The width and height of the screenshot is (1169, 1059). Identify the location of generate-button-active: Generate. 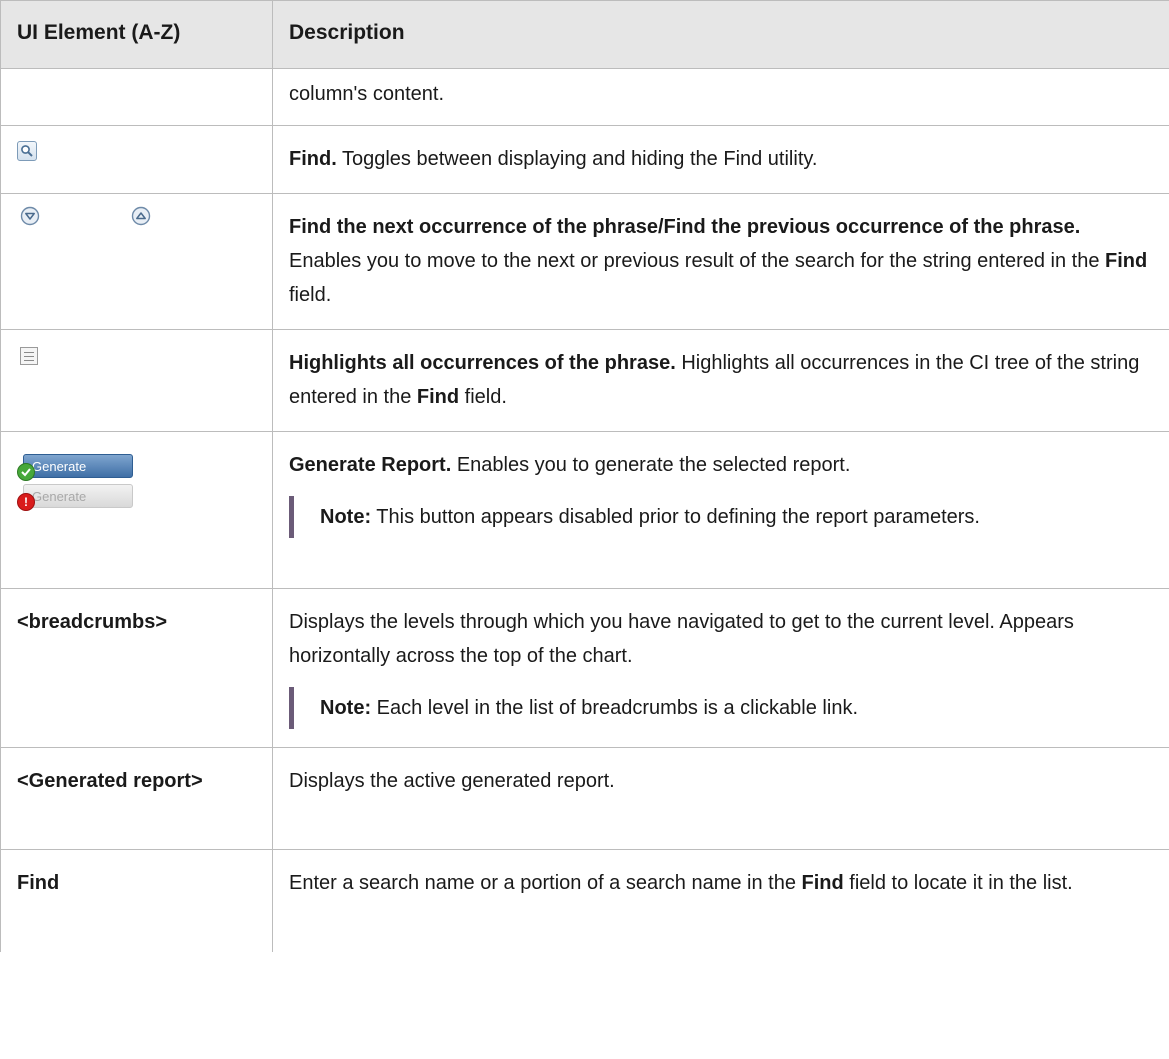
(77, 468).